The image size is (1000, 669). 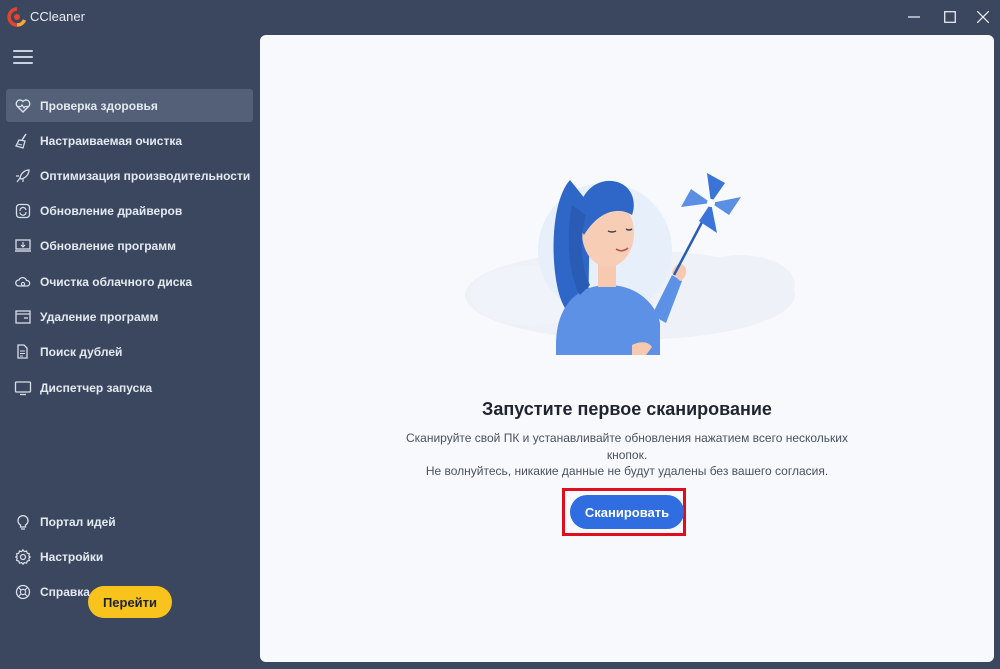 What do you see at coordinates (23, 211) in the screenshot?
I see `driver-update-icon` at bounding box center [23, 211].